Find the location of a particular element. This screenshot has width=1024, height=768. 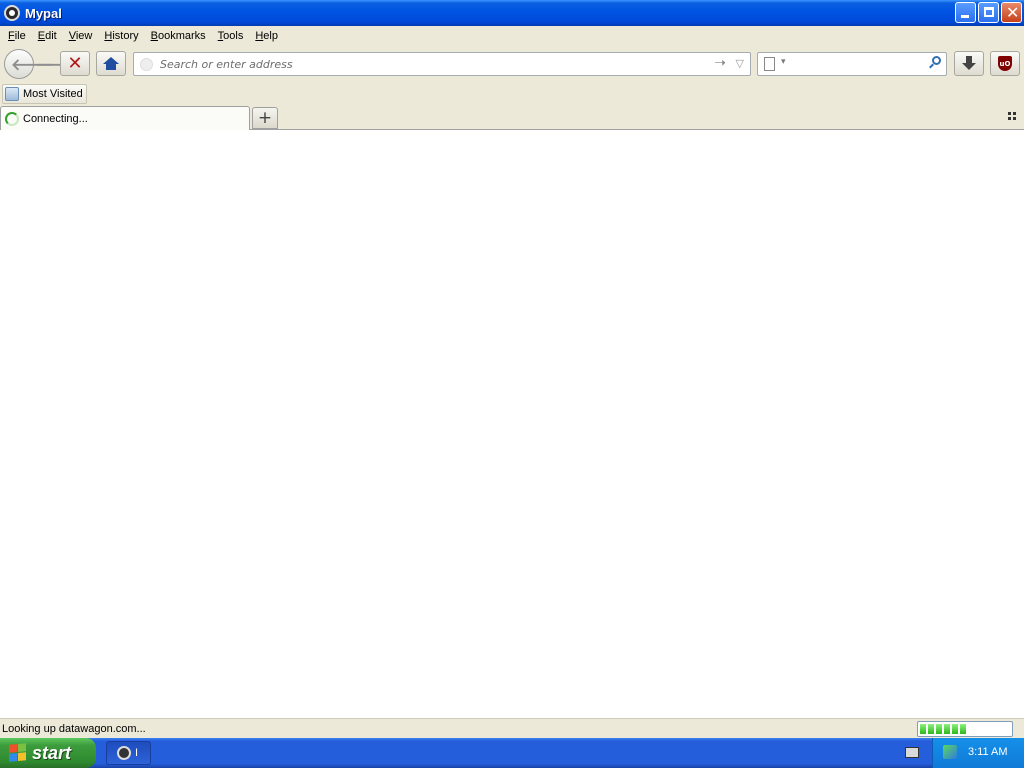

stop-icon: ✕ is located at coordinates (75, 63).